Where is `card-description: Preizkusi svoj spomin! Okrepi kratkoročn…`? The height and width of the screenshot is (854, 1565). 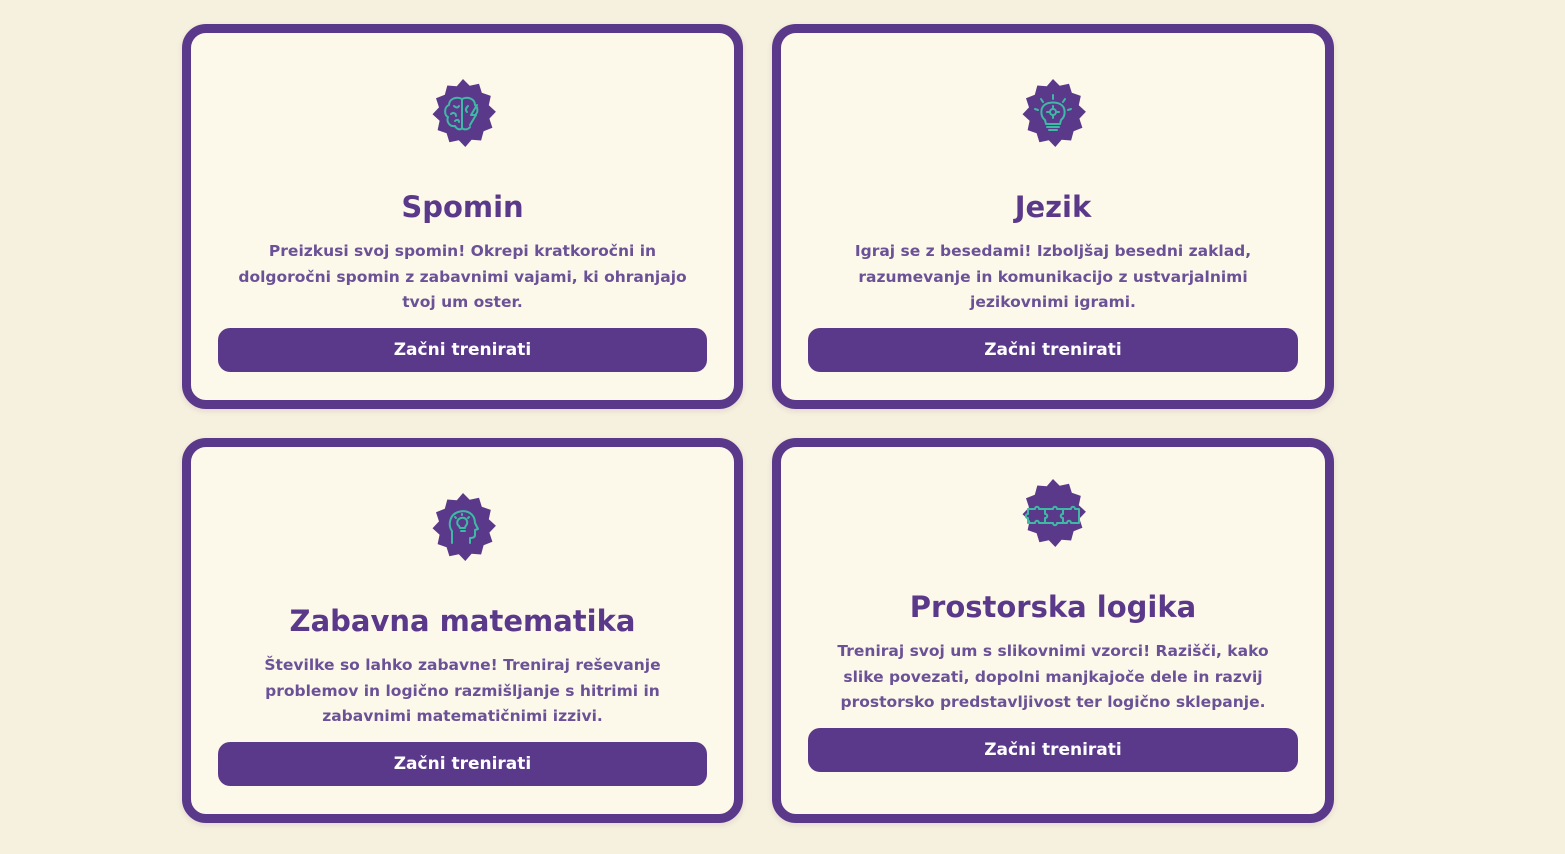
card-description: Preizkusi svoj spomin! Okrepi kratkoročn… is located at coordinates (462, 276).